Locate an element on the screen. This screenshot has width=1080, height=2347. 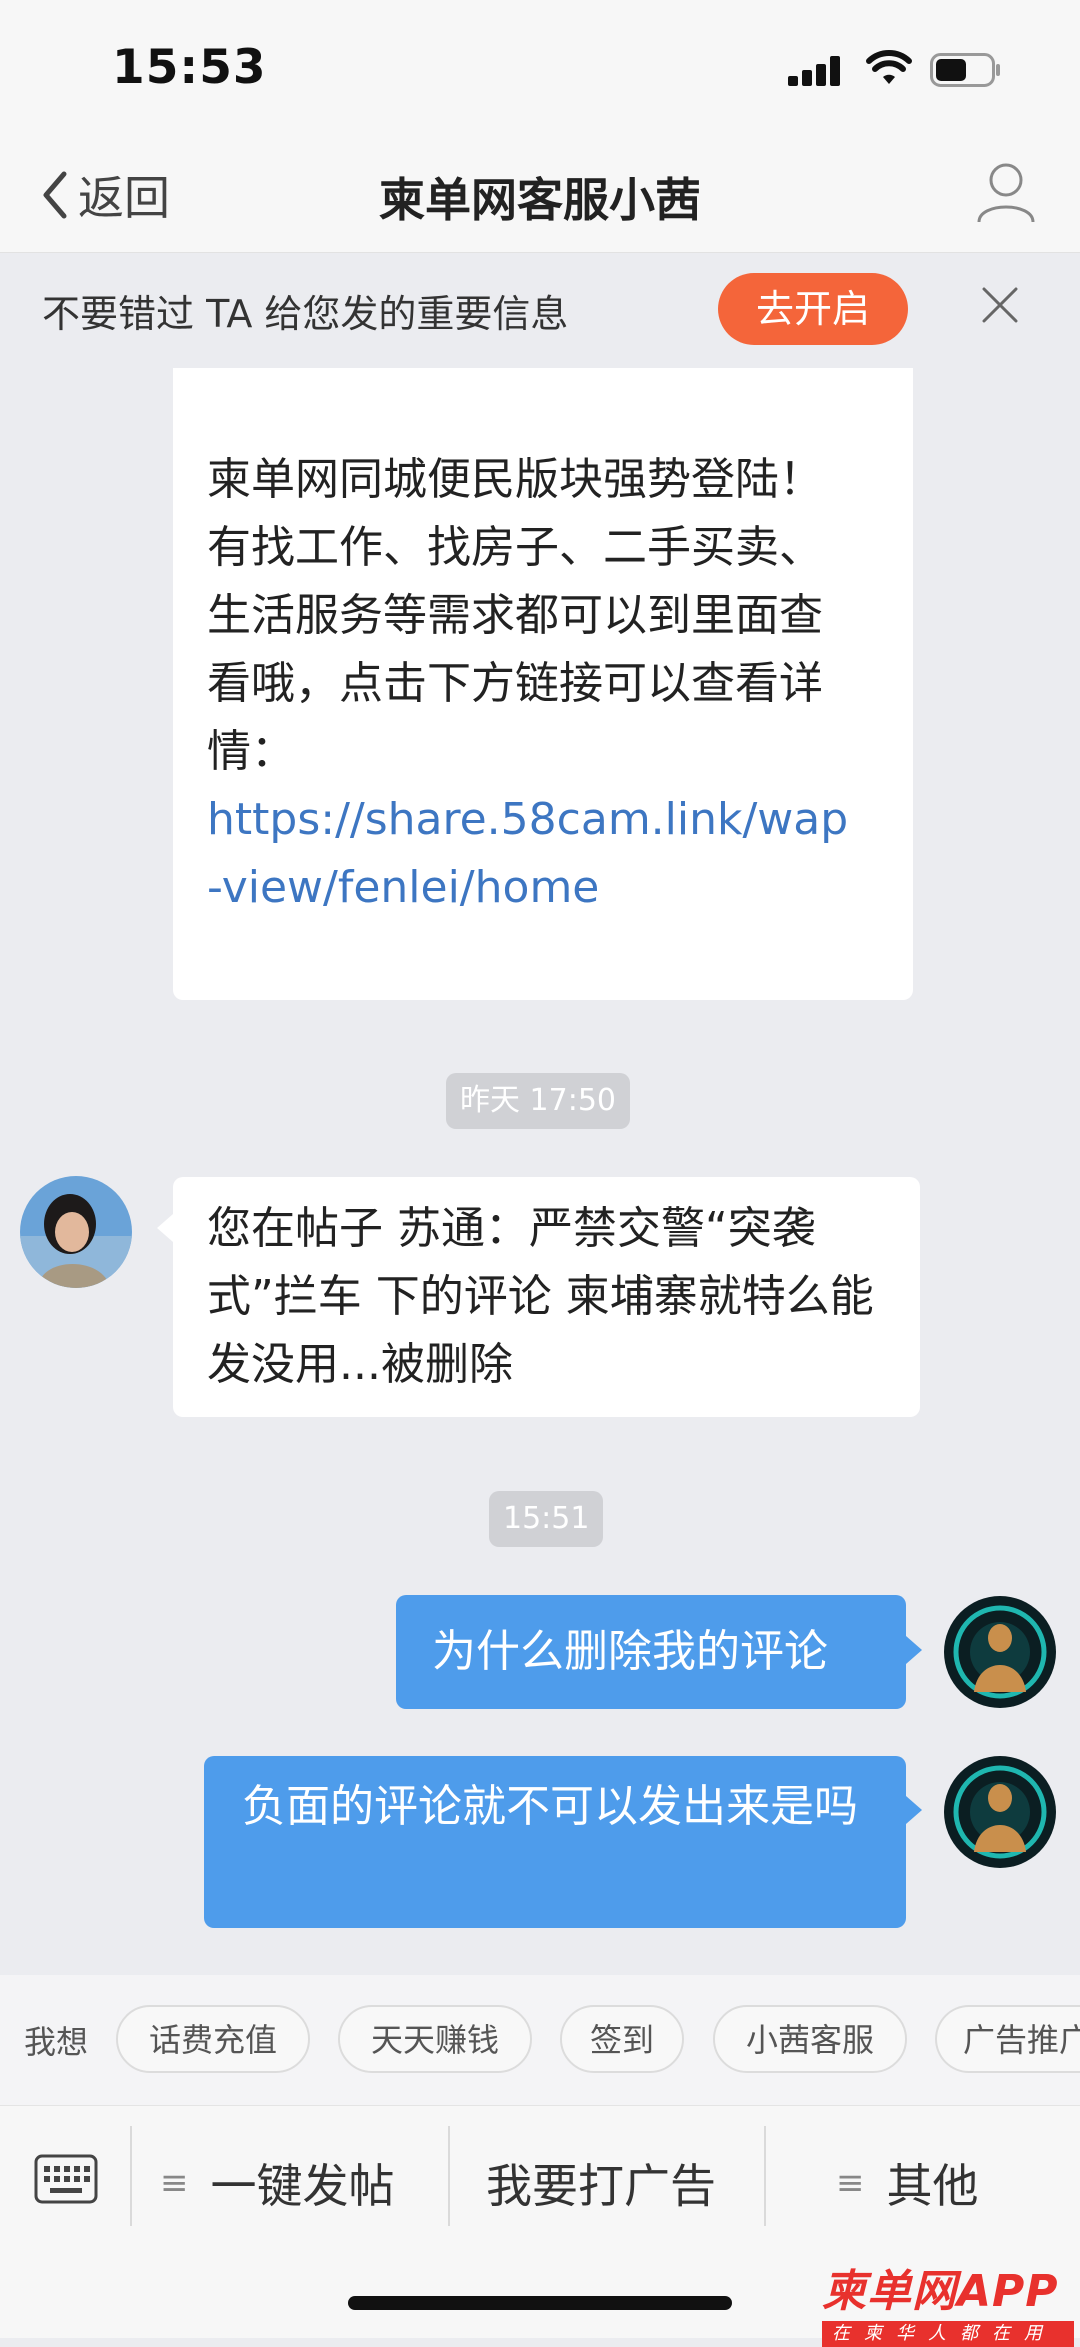
menu-post-button: ≡ 一键发帖 is located at coordinates (277, 2183).